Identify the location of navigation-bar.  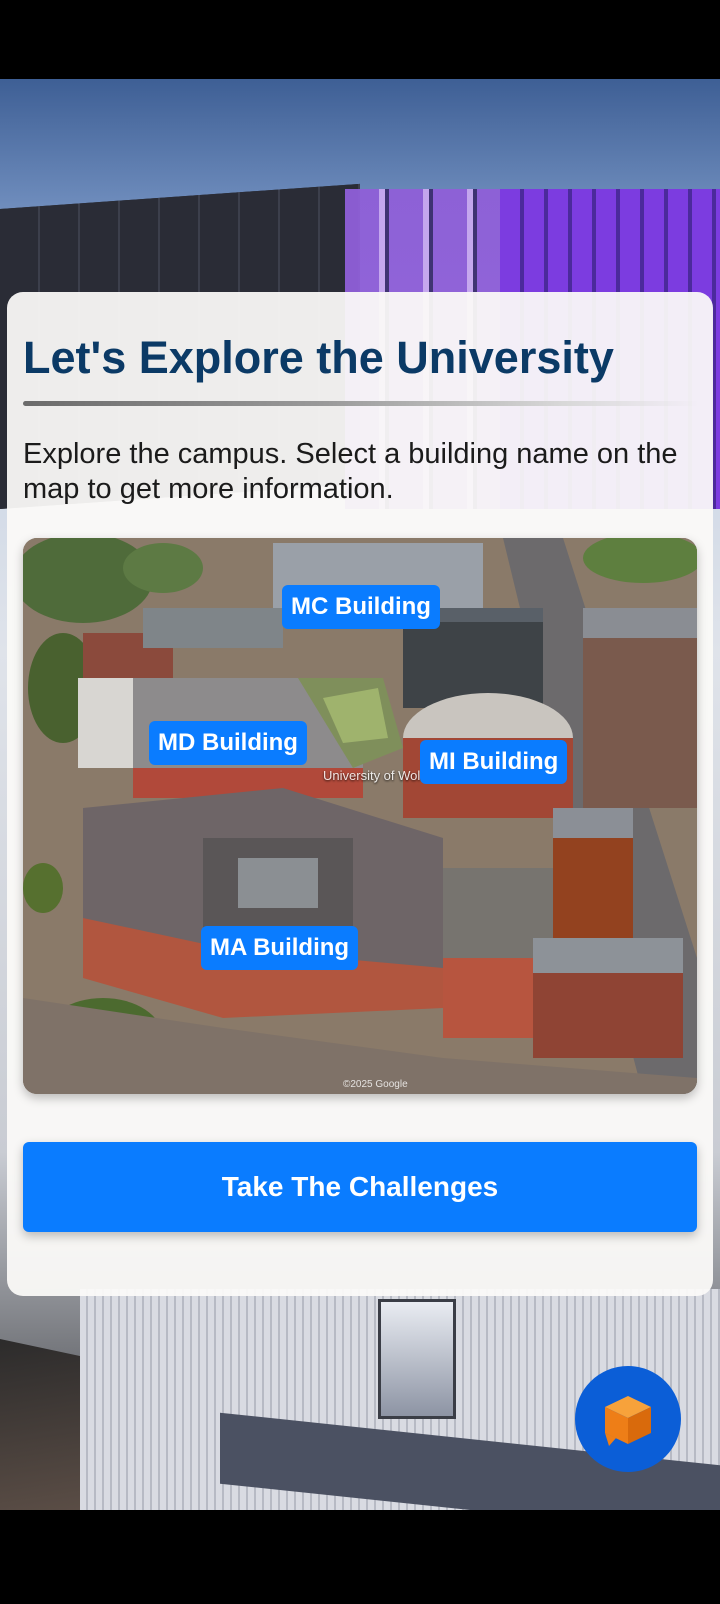
(360, 1557).